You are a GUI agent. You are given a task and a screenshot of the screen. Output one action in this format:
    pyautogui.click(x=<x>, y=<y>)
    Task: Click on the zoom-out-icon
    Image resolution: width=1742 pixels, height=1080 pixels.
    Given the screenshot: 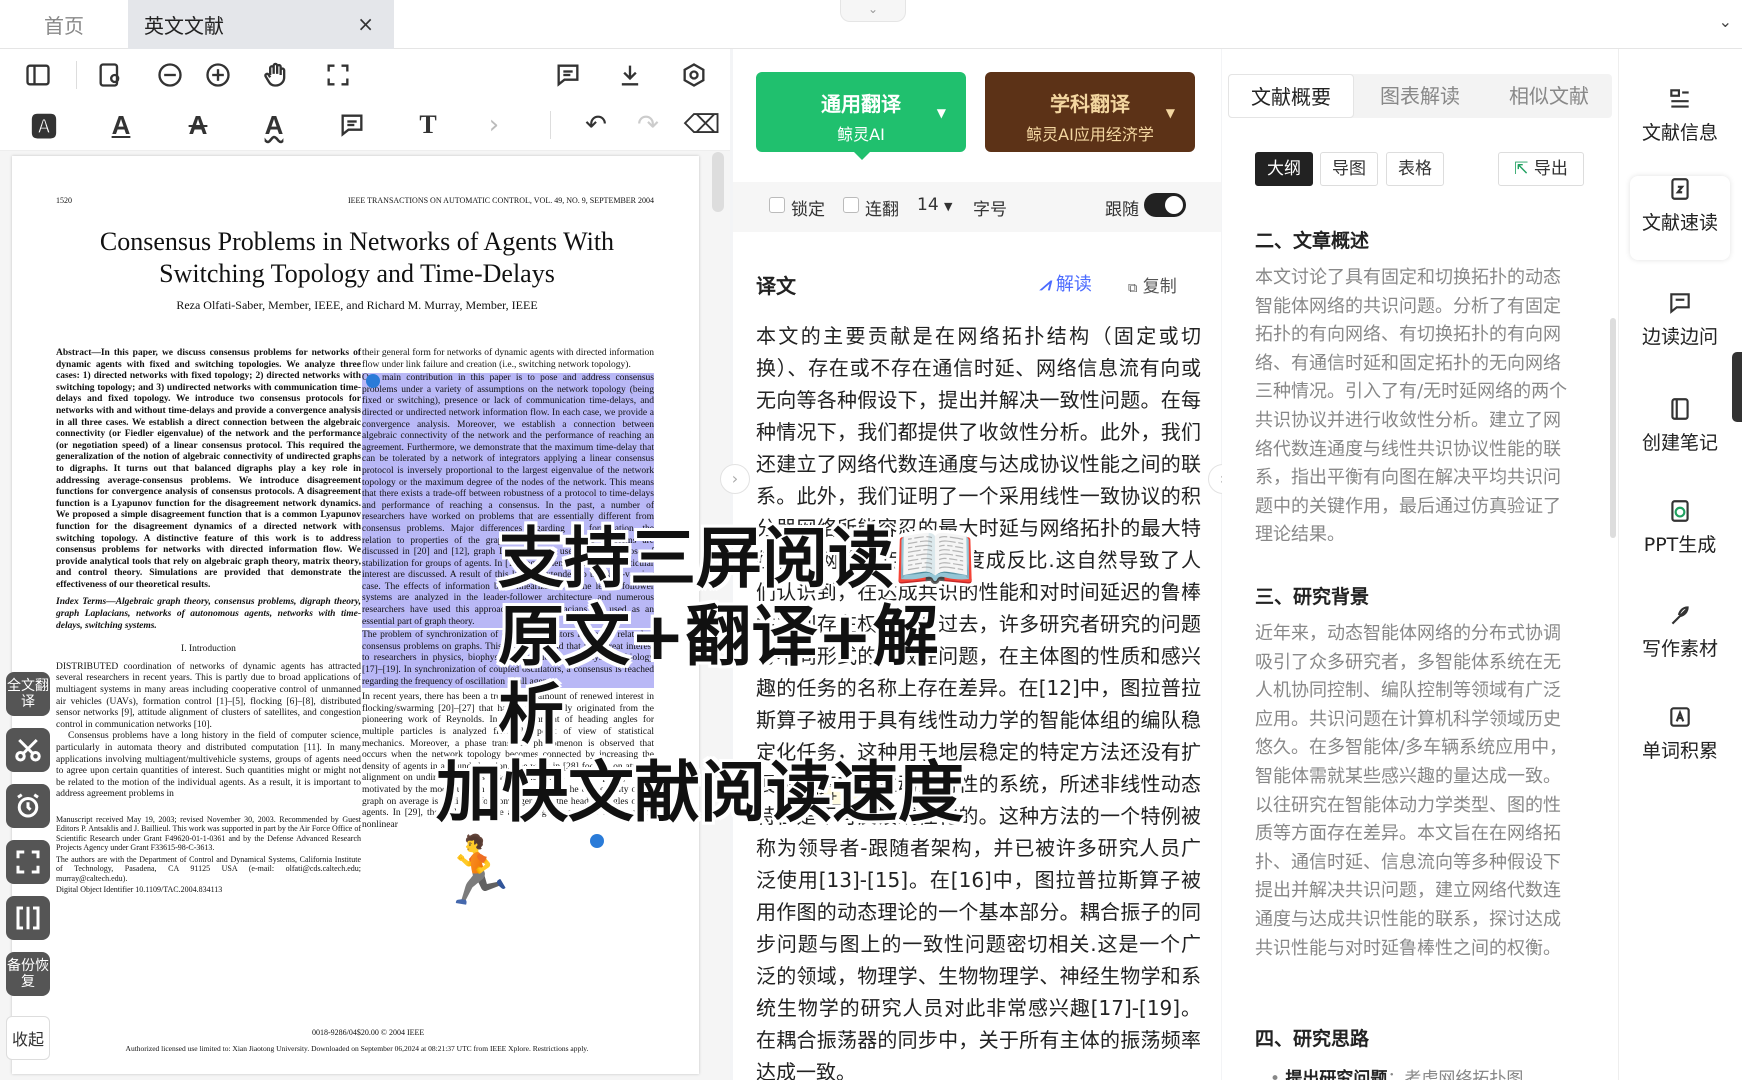 What is the action you would take?
    pyautogui.click(x=170, y=75)
    